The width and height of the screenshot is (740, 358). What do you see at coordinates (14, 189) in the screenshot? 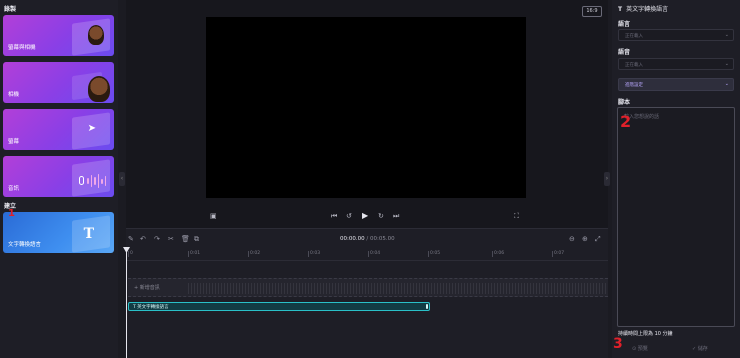
I see `card-label: 音訊` at bounding box center [14, 189].